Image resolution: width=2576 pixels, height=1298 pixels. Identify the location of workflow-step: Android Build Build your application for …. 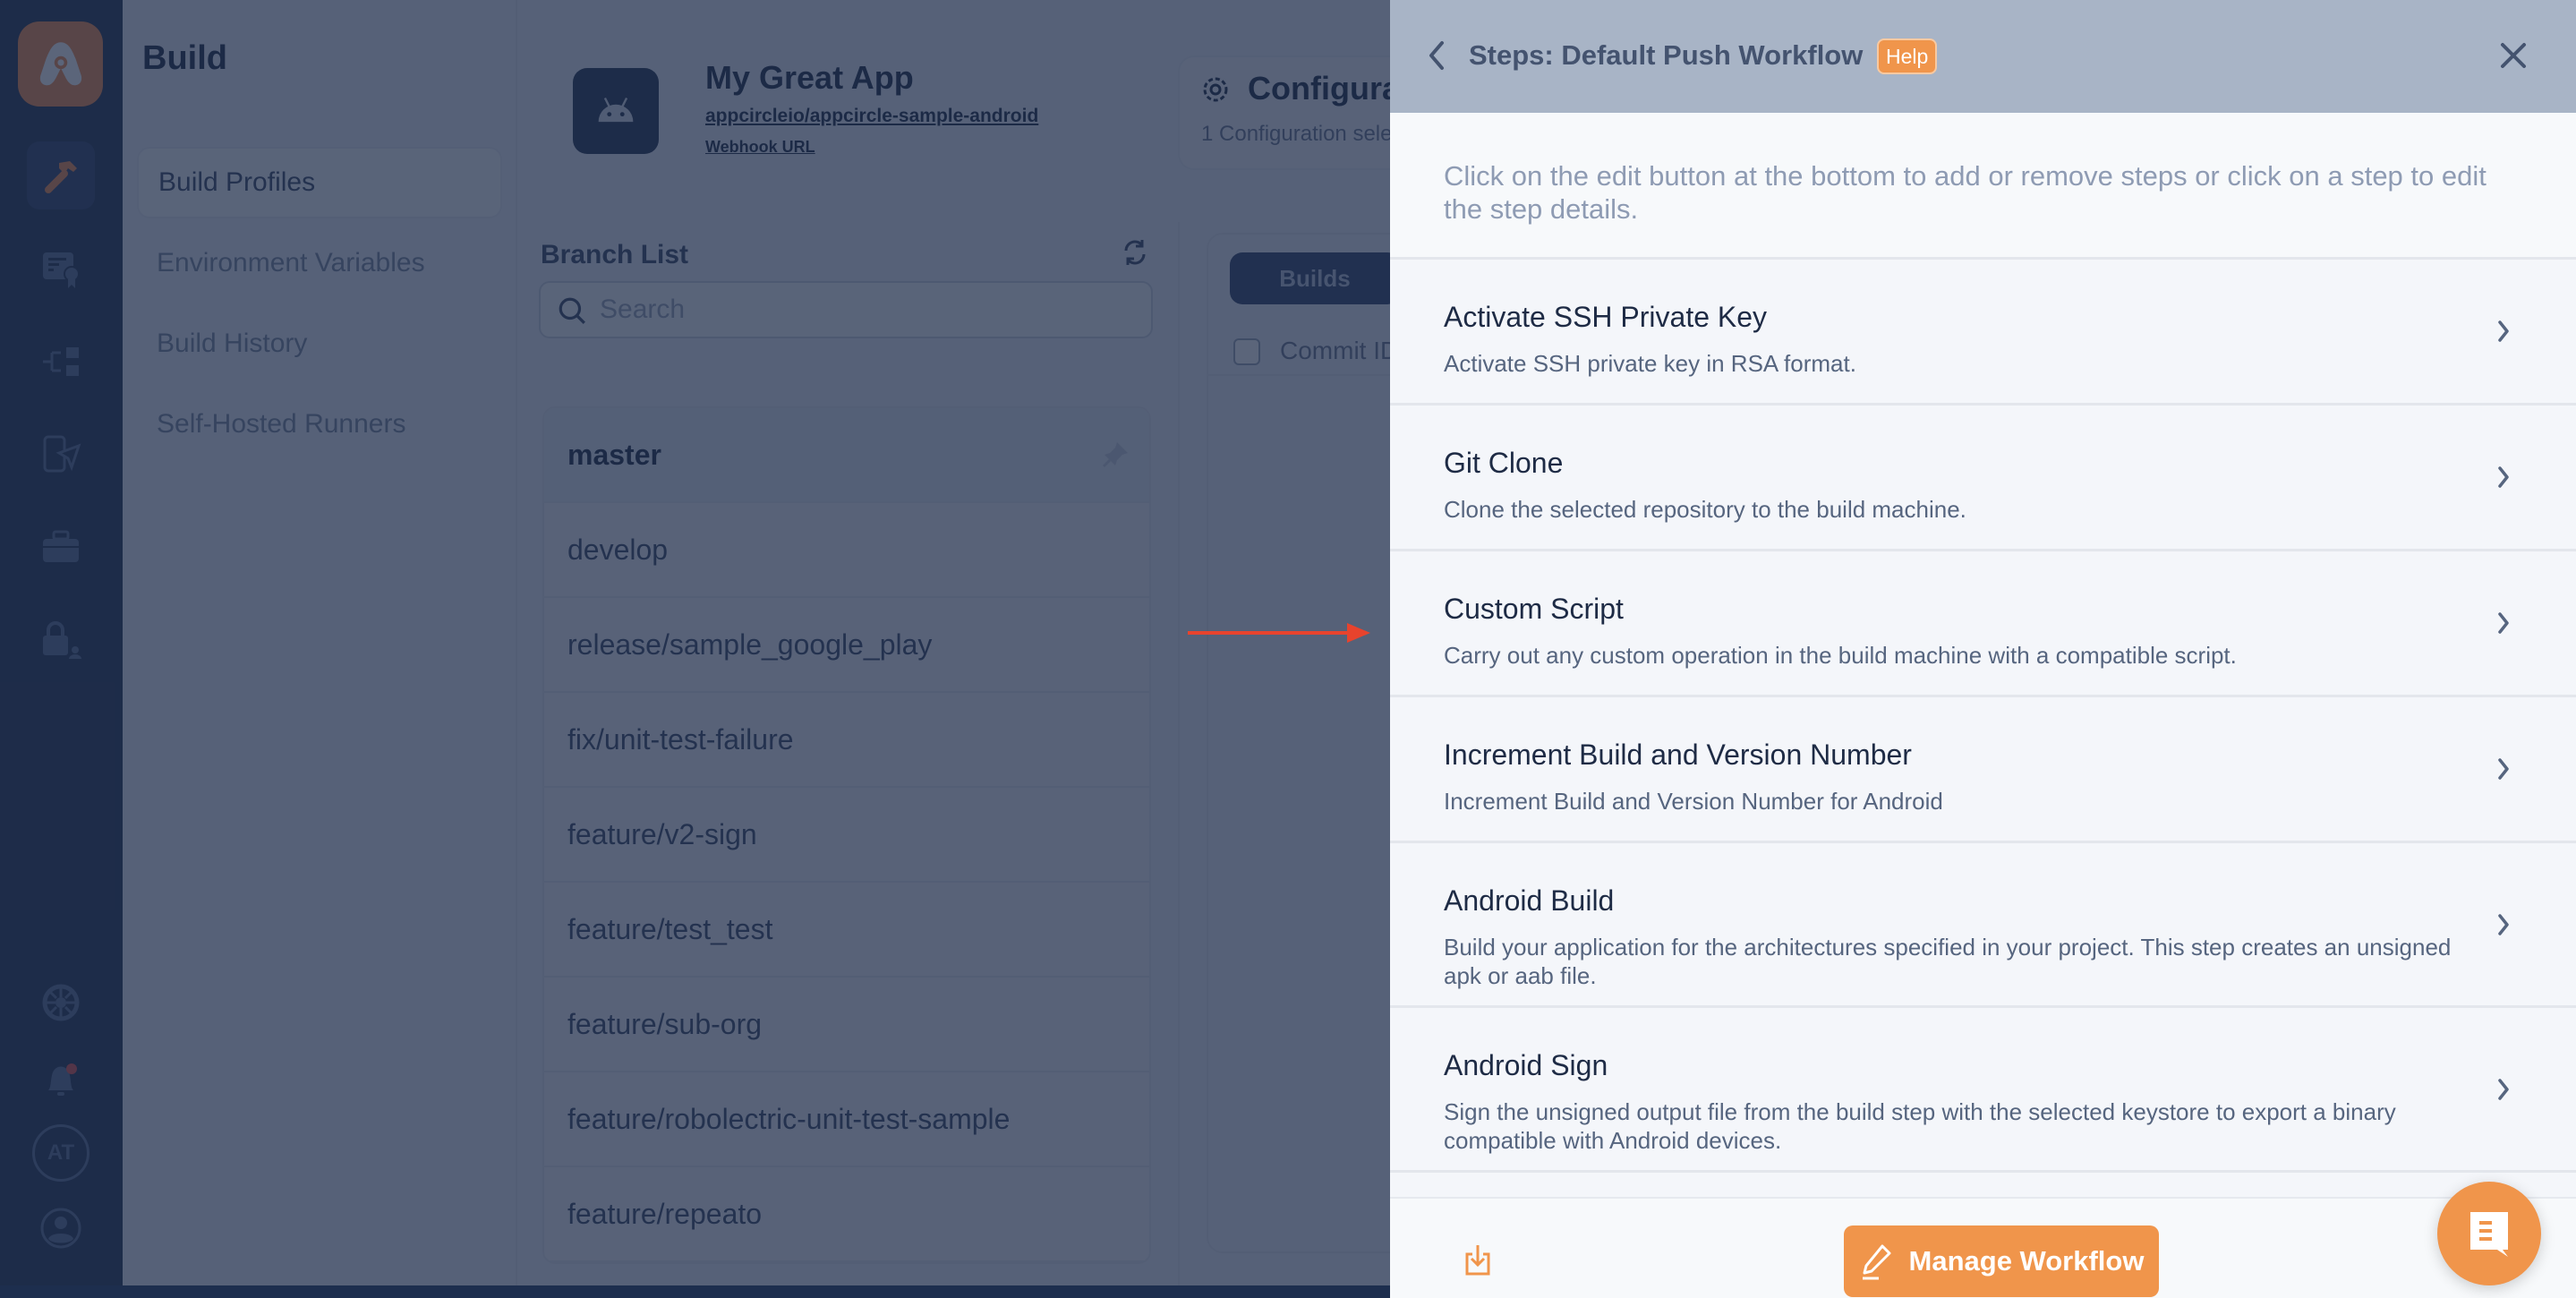
(1983, 925).